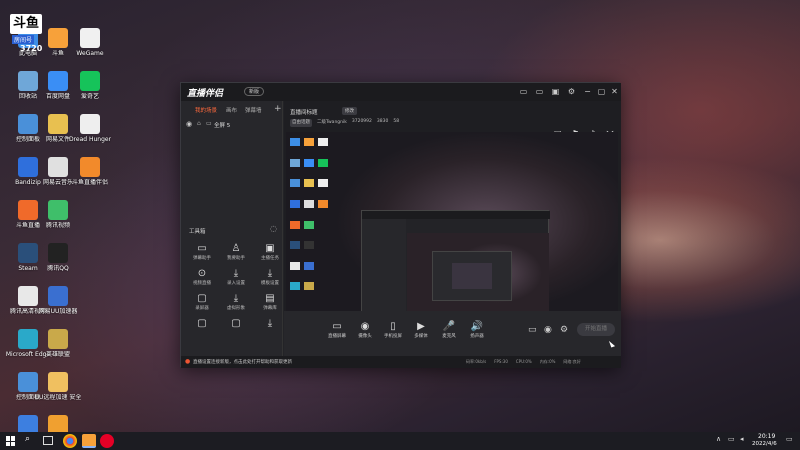 The height and width of the screenshot is (450, 800). I want to click on tool-item: ⤓ 录入设置, so click(236, 277).